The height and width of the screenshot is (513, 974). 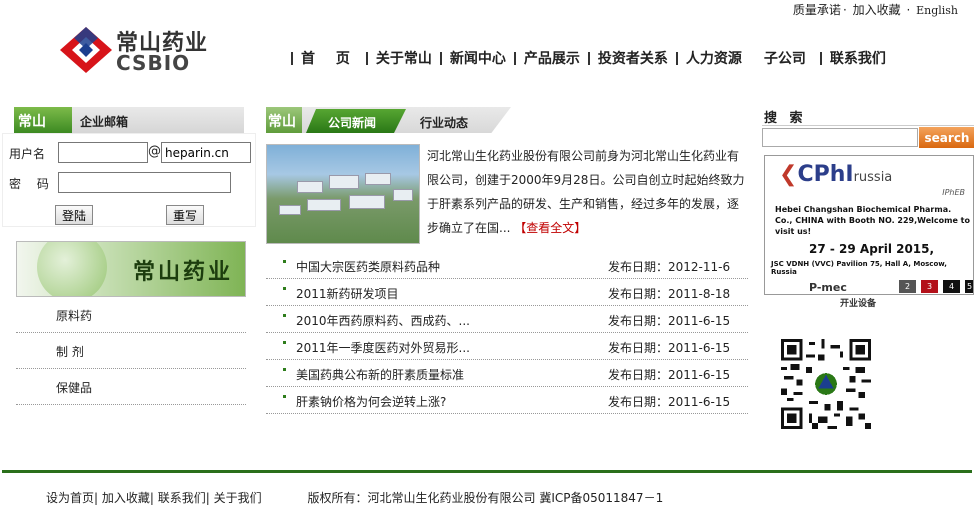 What do you see at coordinates (507, 292) in the screenshot?
I see `news-row: 2011新药研发项目 发布日期：2011-8-18` at bounding box center [507, 292].